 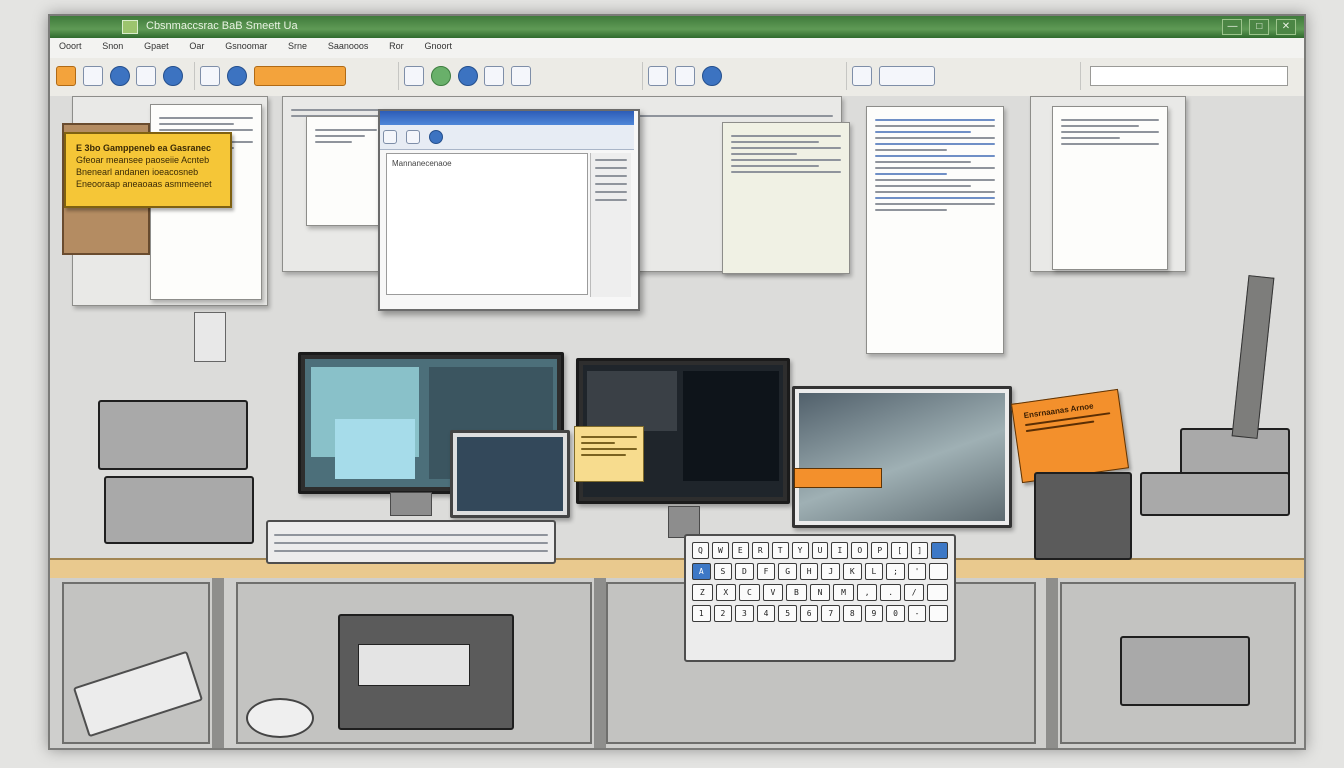 What do you see at coordinates (1286, 27) in the screenshot?
I see `close-button: ✕` at bounding box center [1286, 27].